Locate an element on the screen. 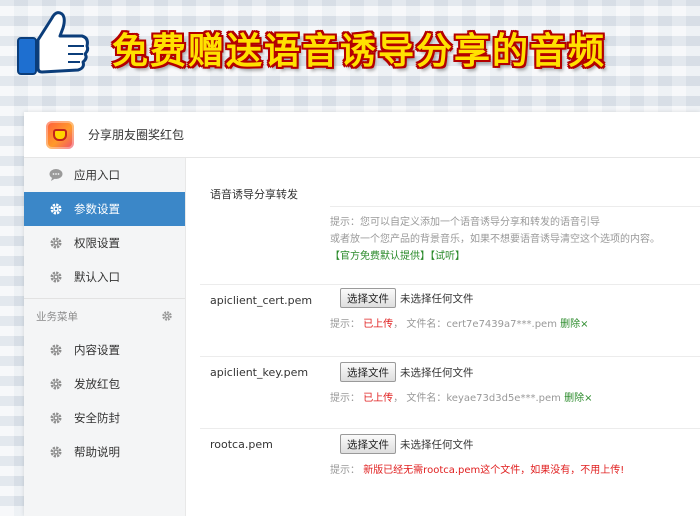  sidebar-item-content-settings: 内容设置 is located at coordinates (104, 350).